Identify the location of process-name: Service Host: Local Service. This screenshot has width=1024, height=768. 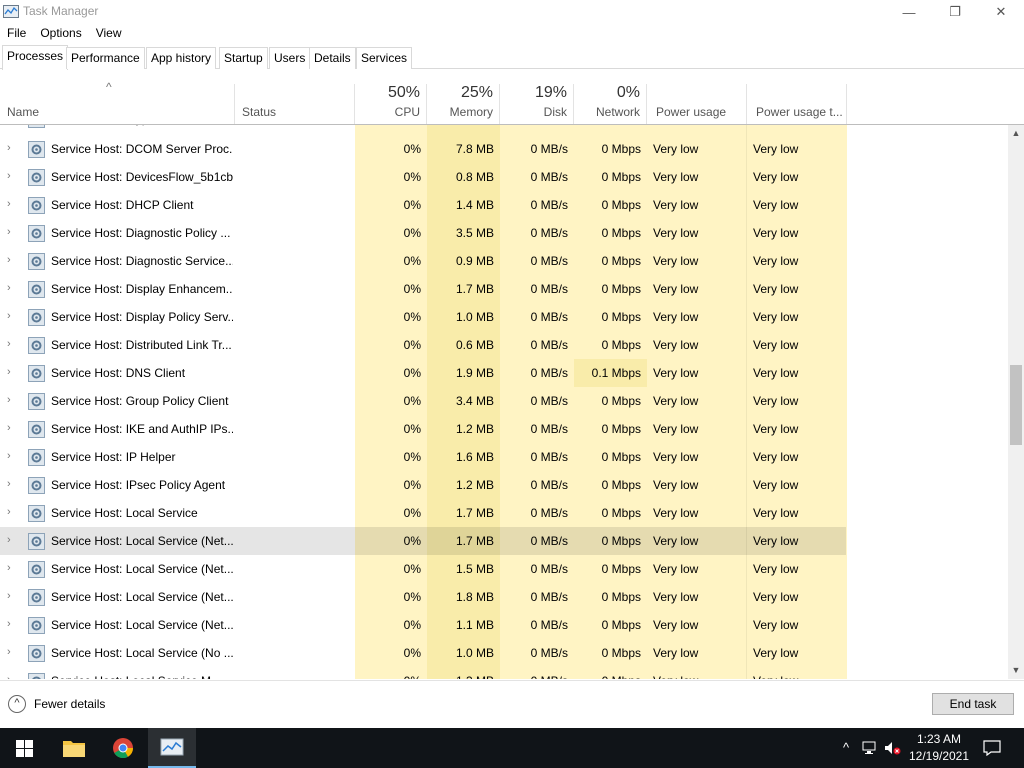
(124, 513).